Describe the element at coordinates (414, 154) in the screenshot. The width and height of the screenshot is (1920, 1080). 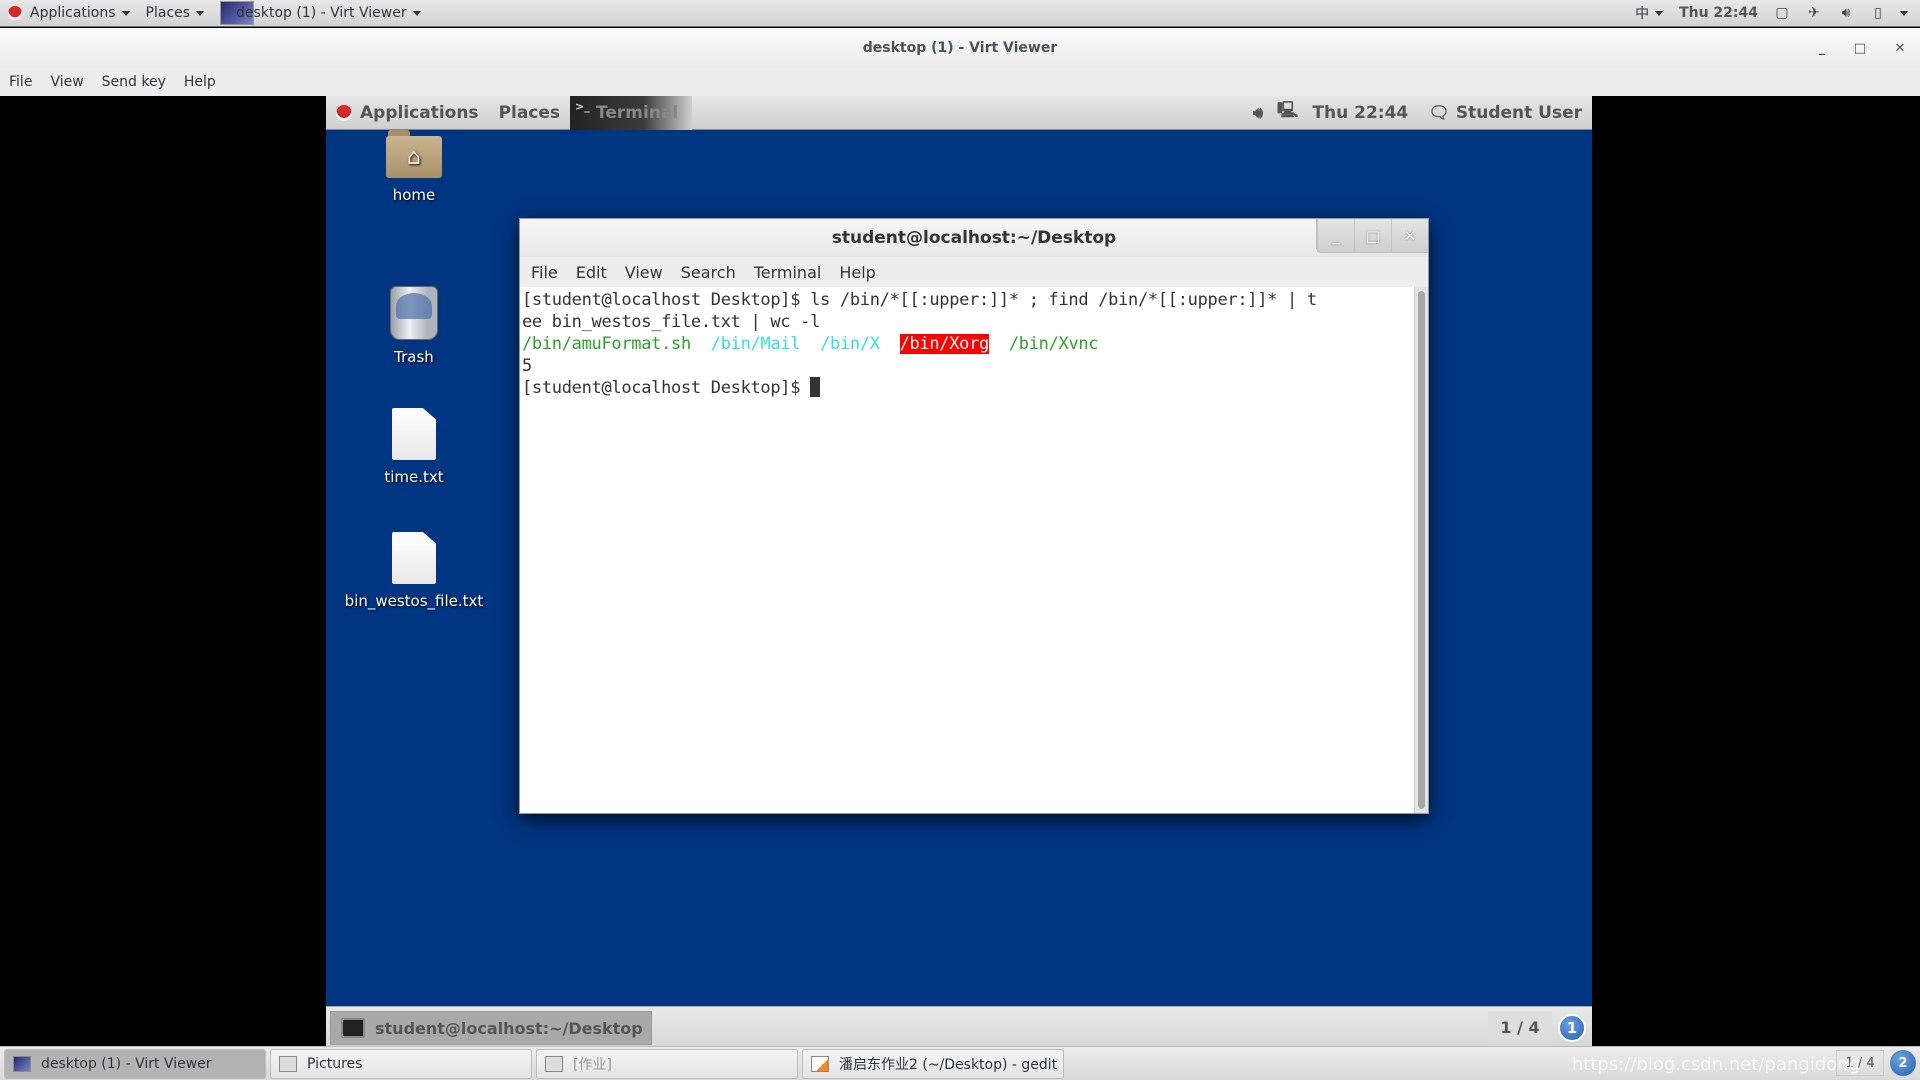
I see `home-folder-icon: ⌂` at that location.